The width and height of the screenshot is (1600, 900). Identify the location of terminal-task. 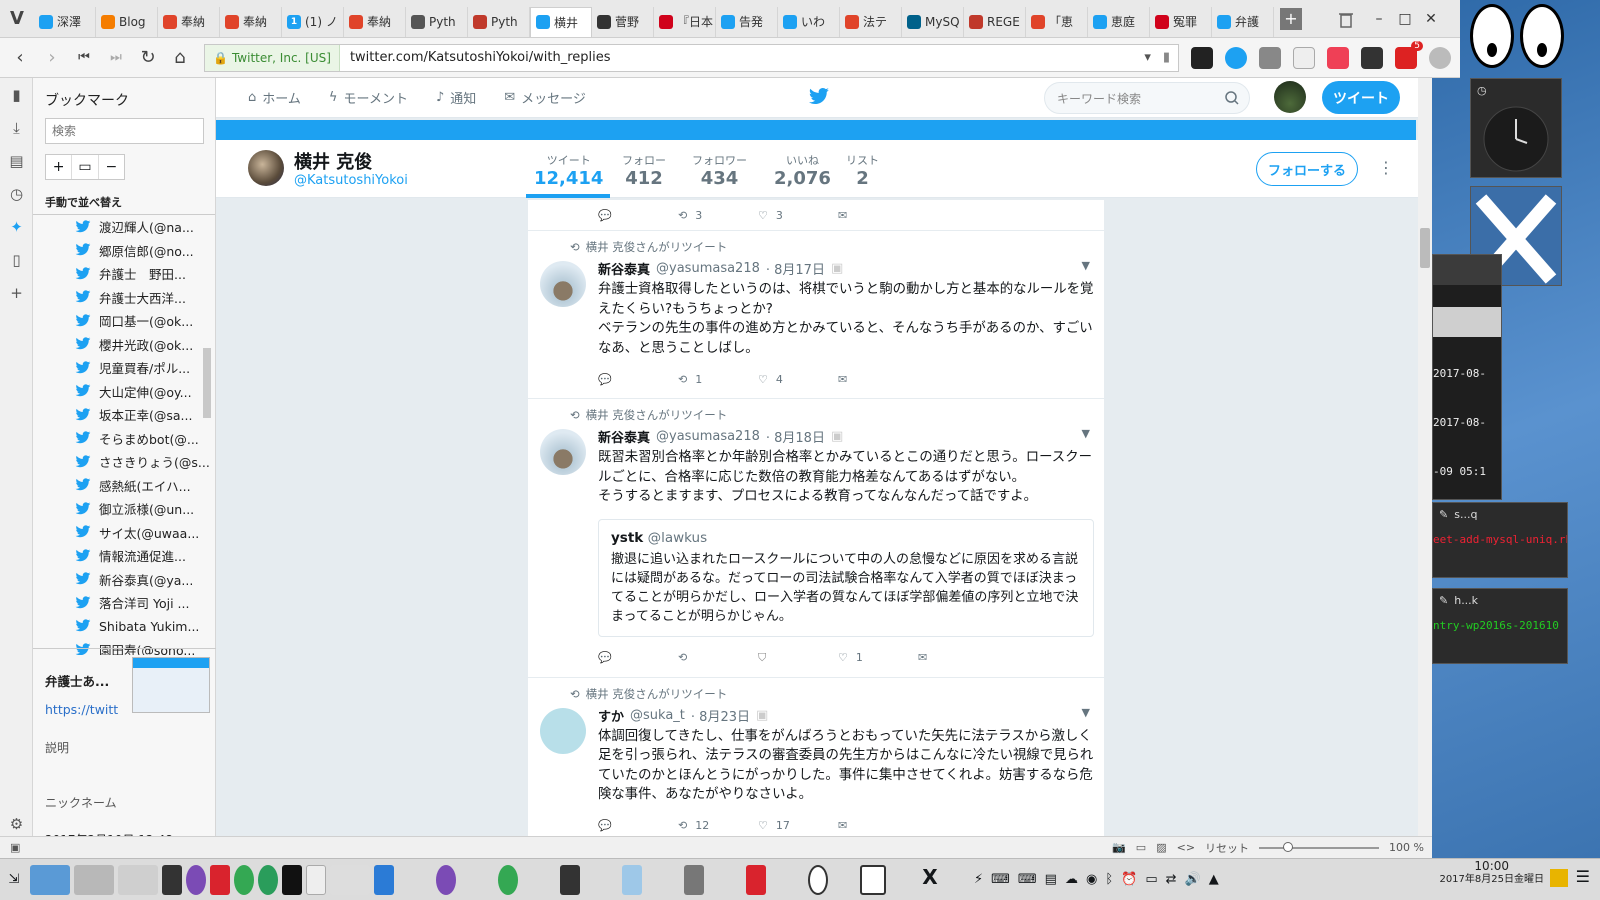
(172, 879).